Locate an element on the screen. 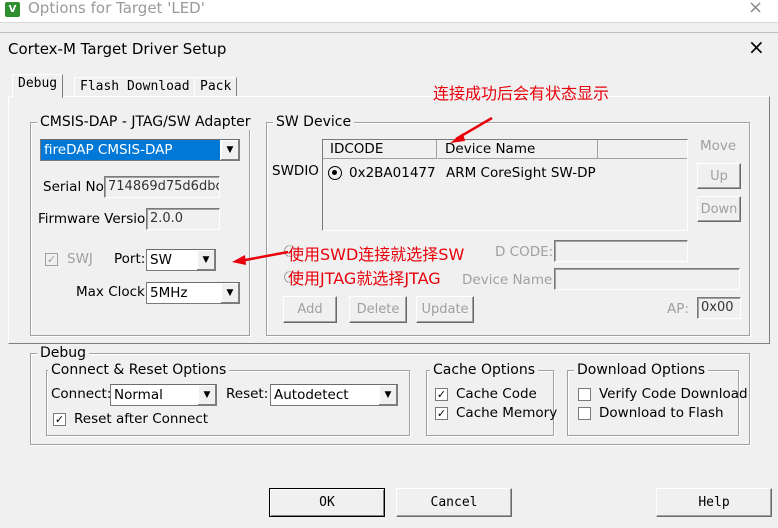  port-arrow-icon is located at coordinates (260, 257).